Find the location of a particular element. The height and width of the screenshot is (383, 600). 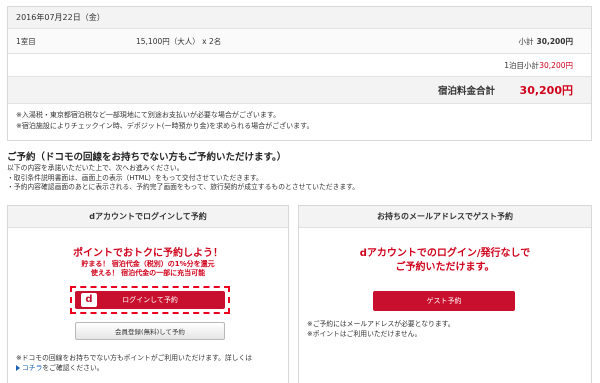

promo-benefits: 貯まる！ 宿泊代金（税別）の1%分を還元 使える！ 宿泊代金の一部に充当可能 is located at coordinates (148, 269).